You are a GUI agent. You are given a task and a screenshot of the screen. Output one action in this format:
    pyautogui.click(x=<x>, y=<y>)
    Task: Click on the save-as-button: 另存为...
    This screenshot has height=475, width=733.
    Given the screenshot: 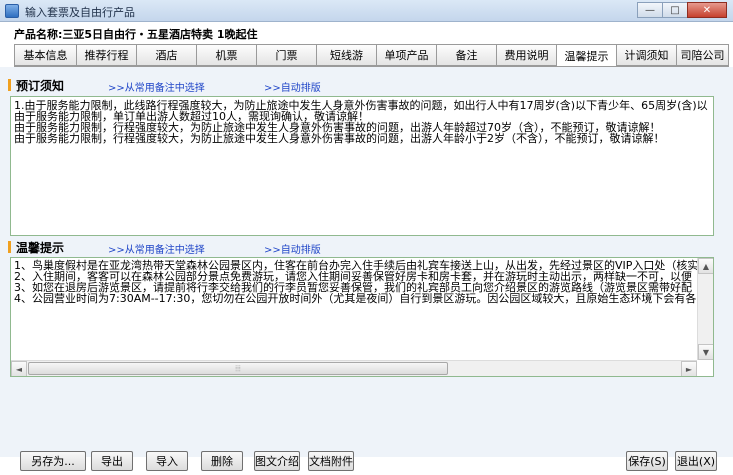 What is the action you would take?
    pyautogui.click(x=53, y=461)
    